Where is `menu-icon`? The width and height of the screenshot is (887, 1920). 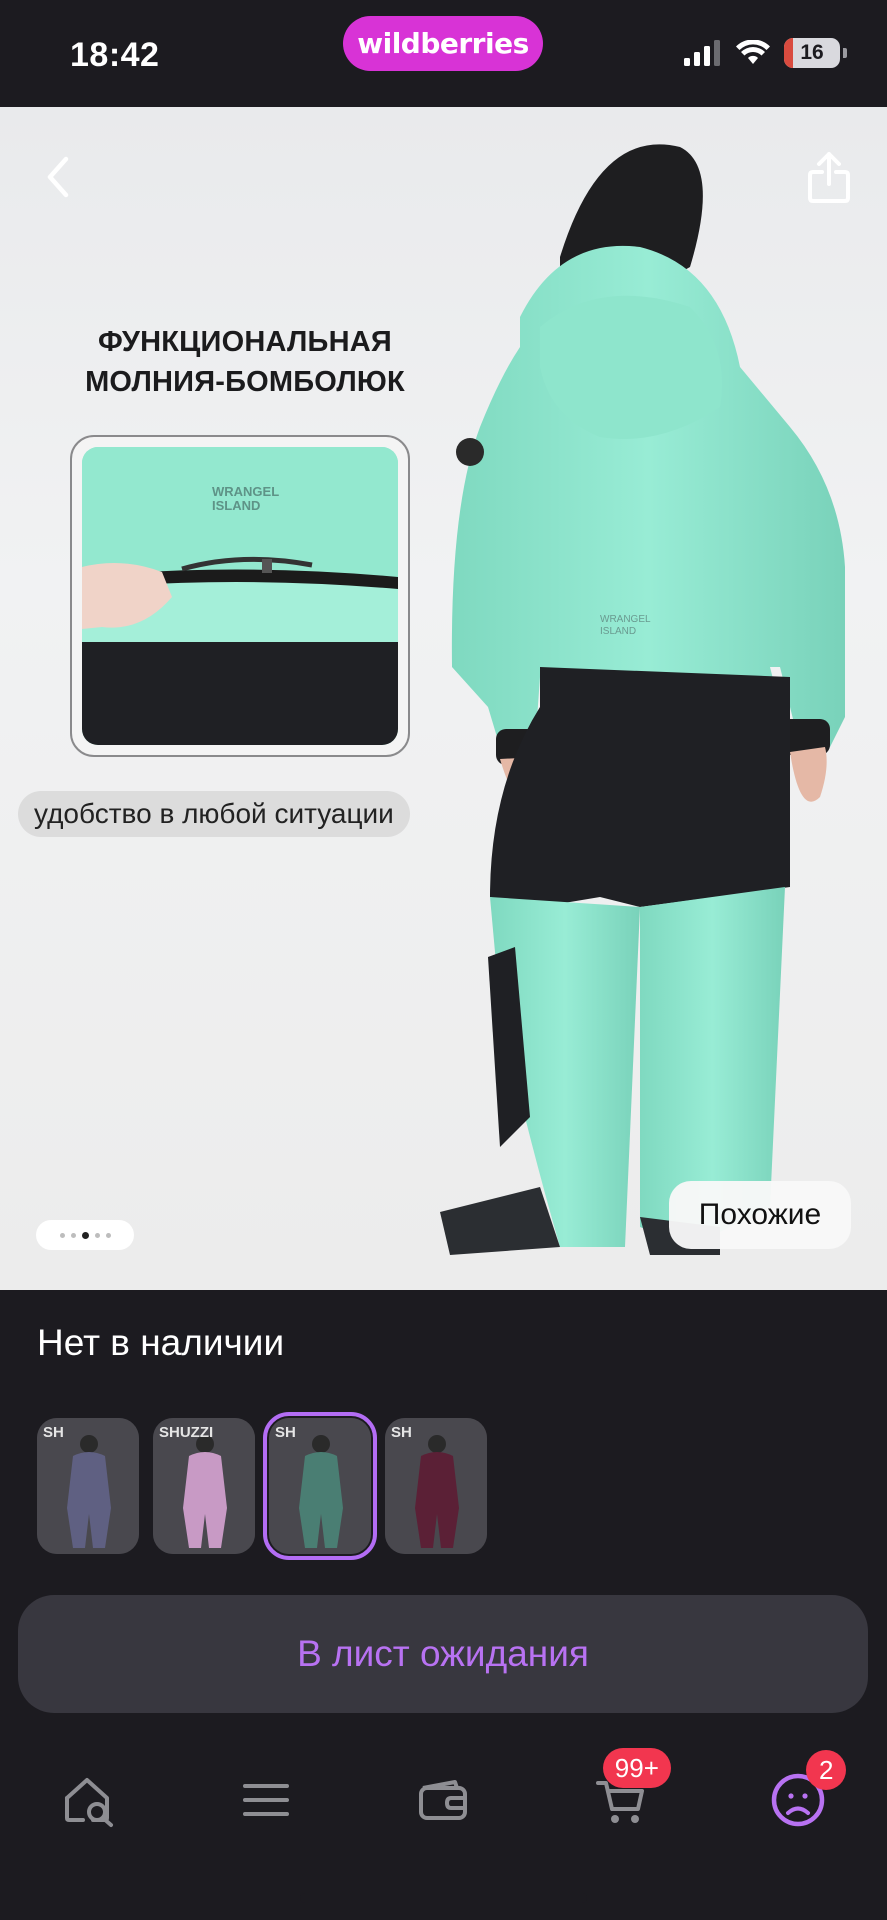
menu-icon is located at coordinates (266, 1800).